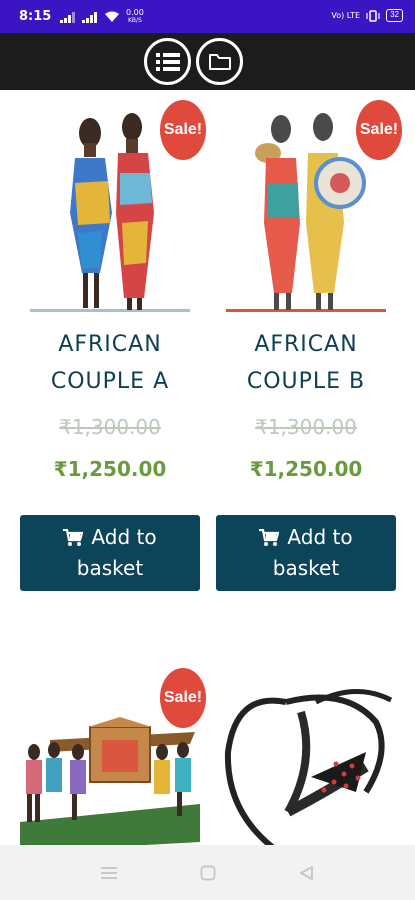 This screenshot has width=415, height=900. I want to click on product-name-line2: COUPLE A, so click(110, 381).